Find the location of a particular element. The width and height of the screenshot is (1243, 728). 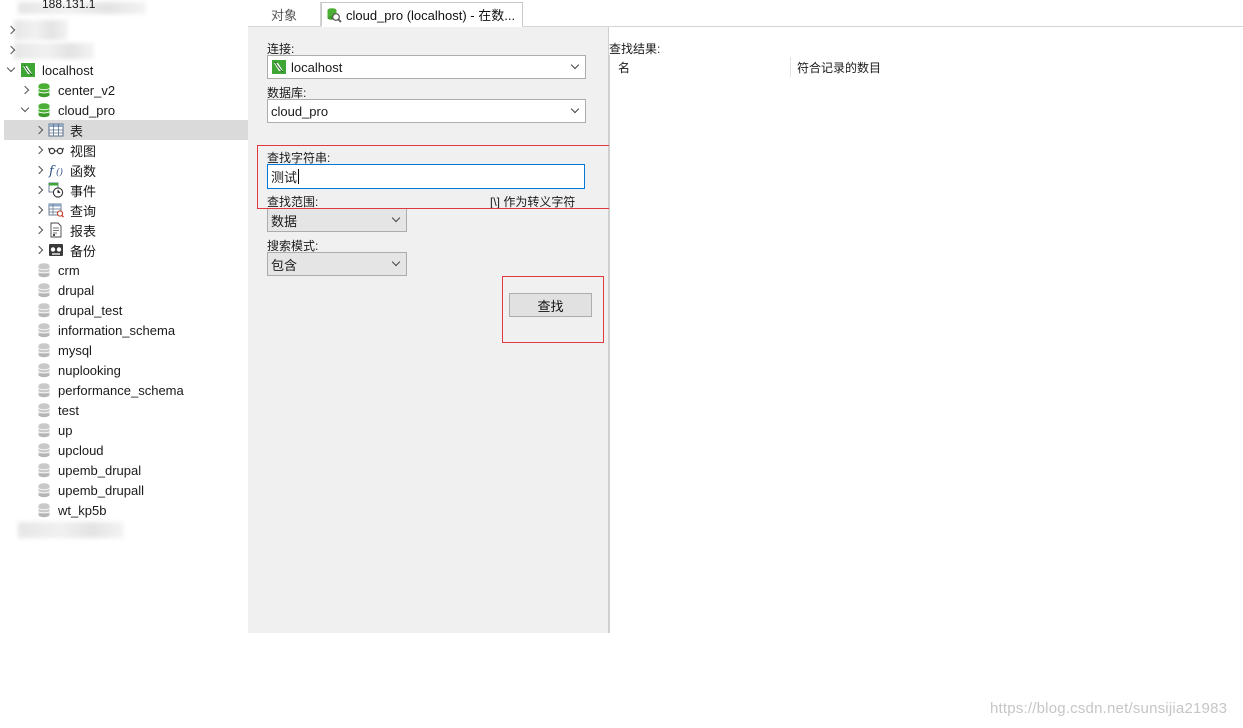

tree-item-db-center_v2: center_v2 is located at coordinates (124, 90).